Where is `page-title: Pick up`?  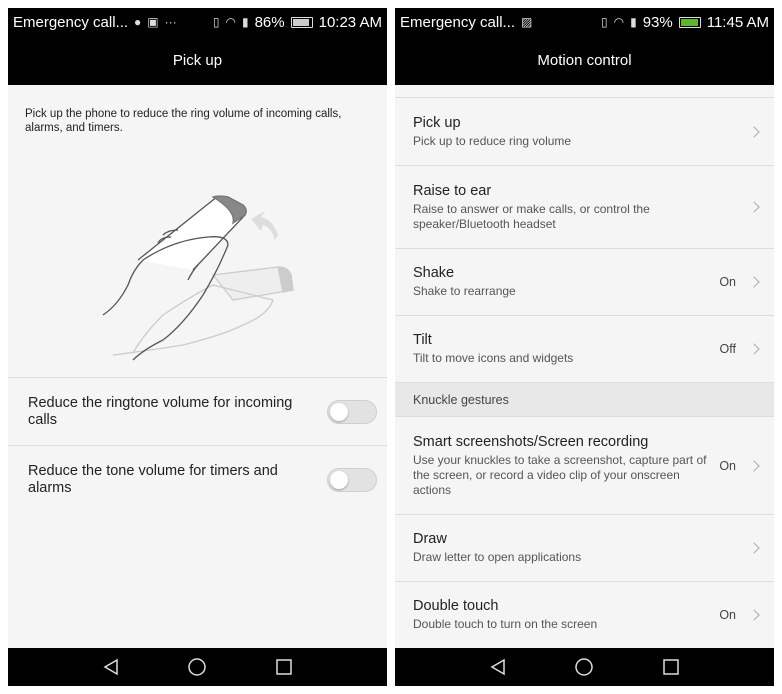
page-title: Pick up is located at coordinates (197, 60).